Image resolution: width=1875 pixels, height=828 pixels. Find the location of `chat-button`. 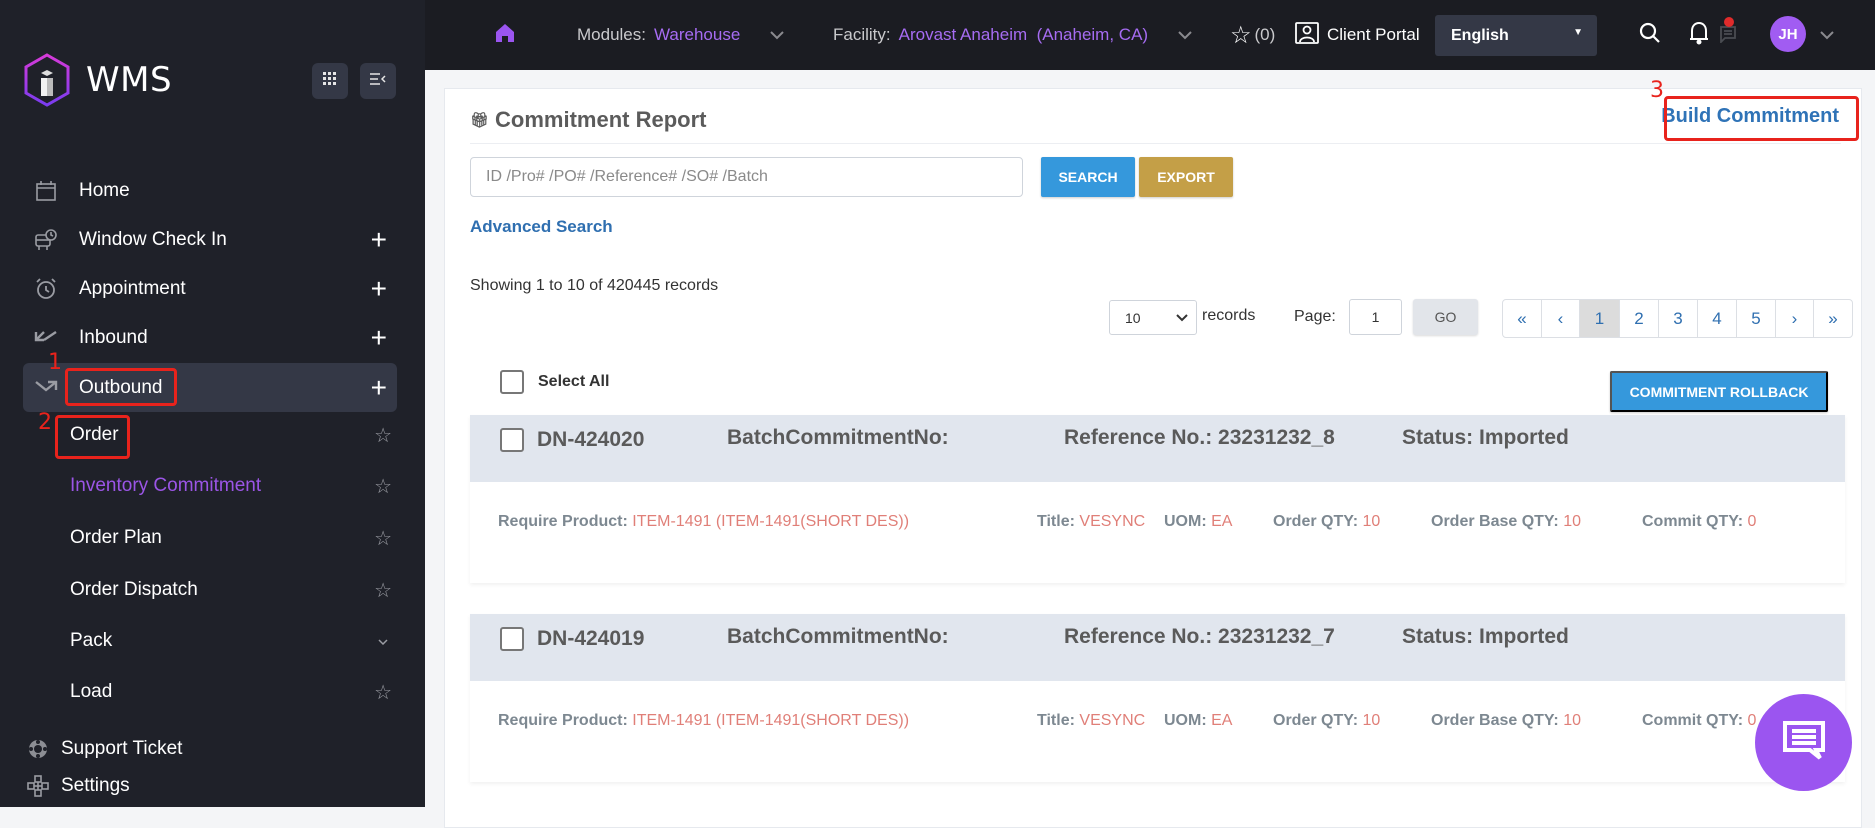

chat-button is located at coordinates (1803, 742).